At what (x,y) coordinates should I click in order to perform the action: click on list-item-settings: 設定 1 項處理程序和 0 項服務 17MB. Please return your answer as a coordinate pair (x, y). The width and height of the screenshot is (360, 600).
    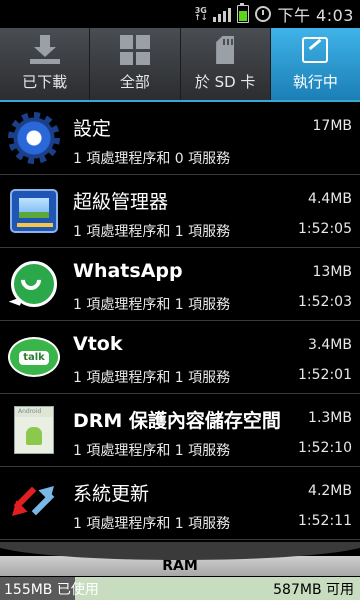
    Looking at the image, I should click on (180, 138).